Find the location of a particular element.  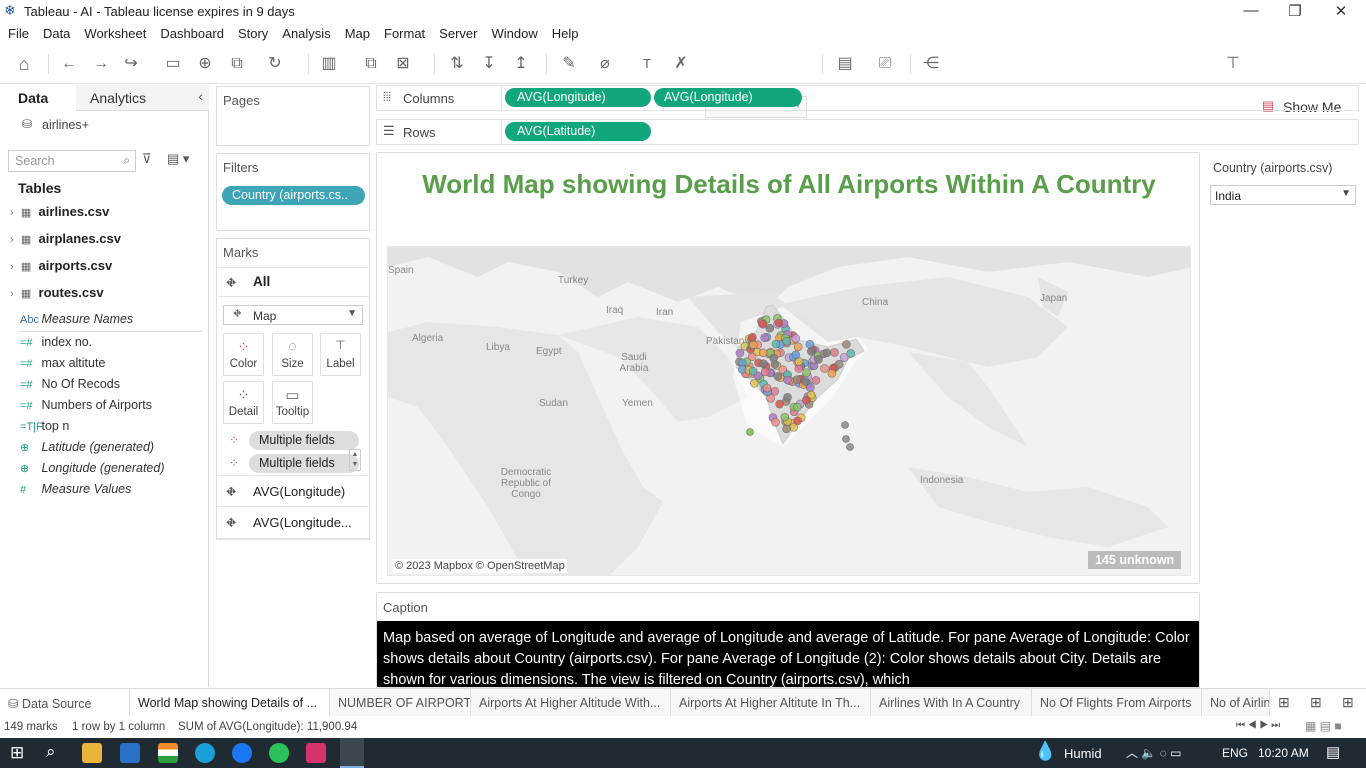

whatsapp-icon is located at coordinates (279, 753).